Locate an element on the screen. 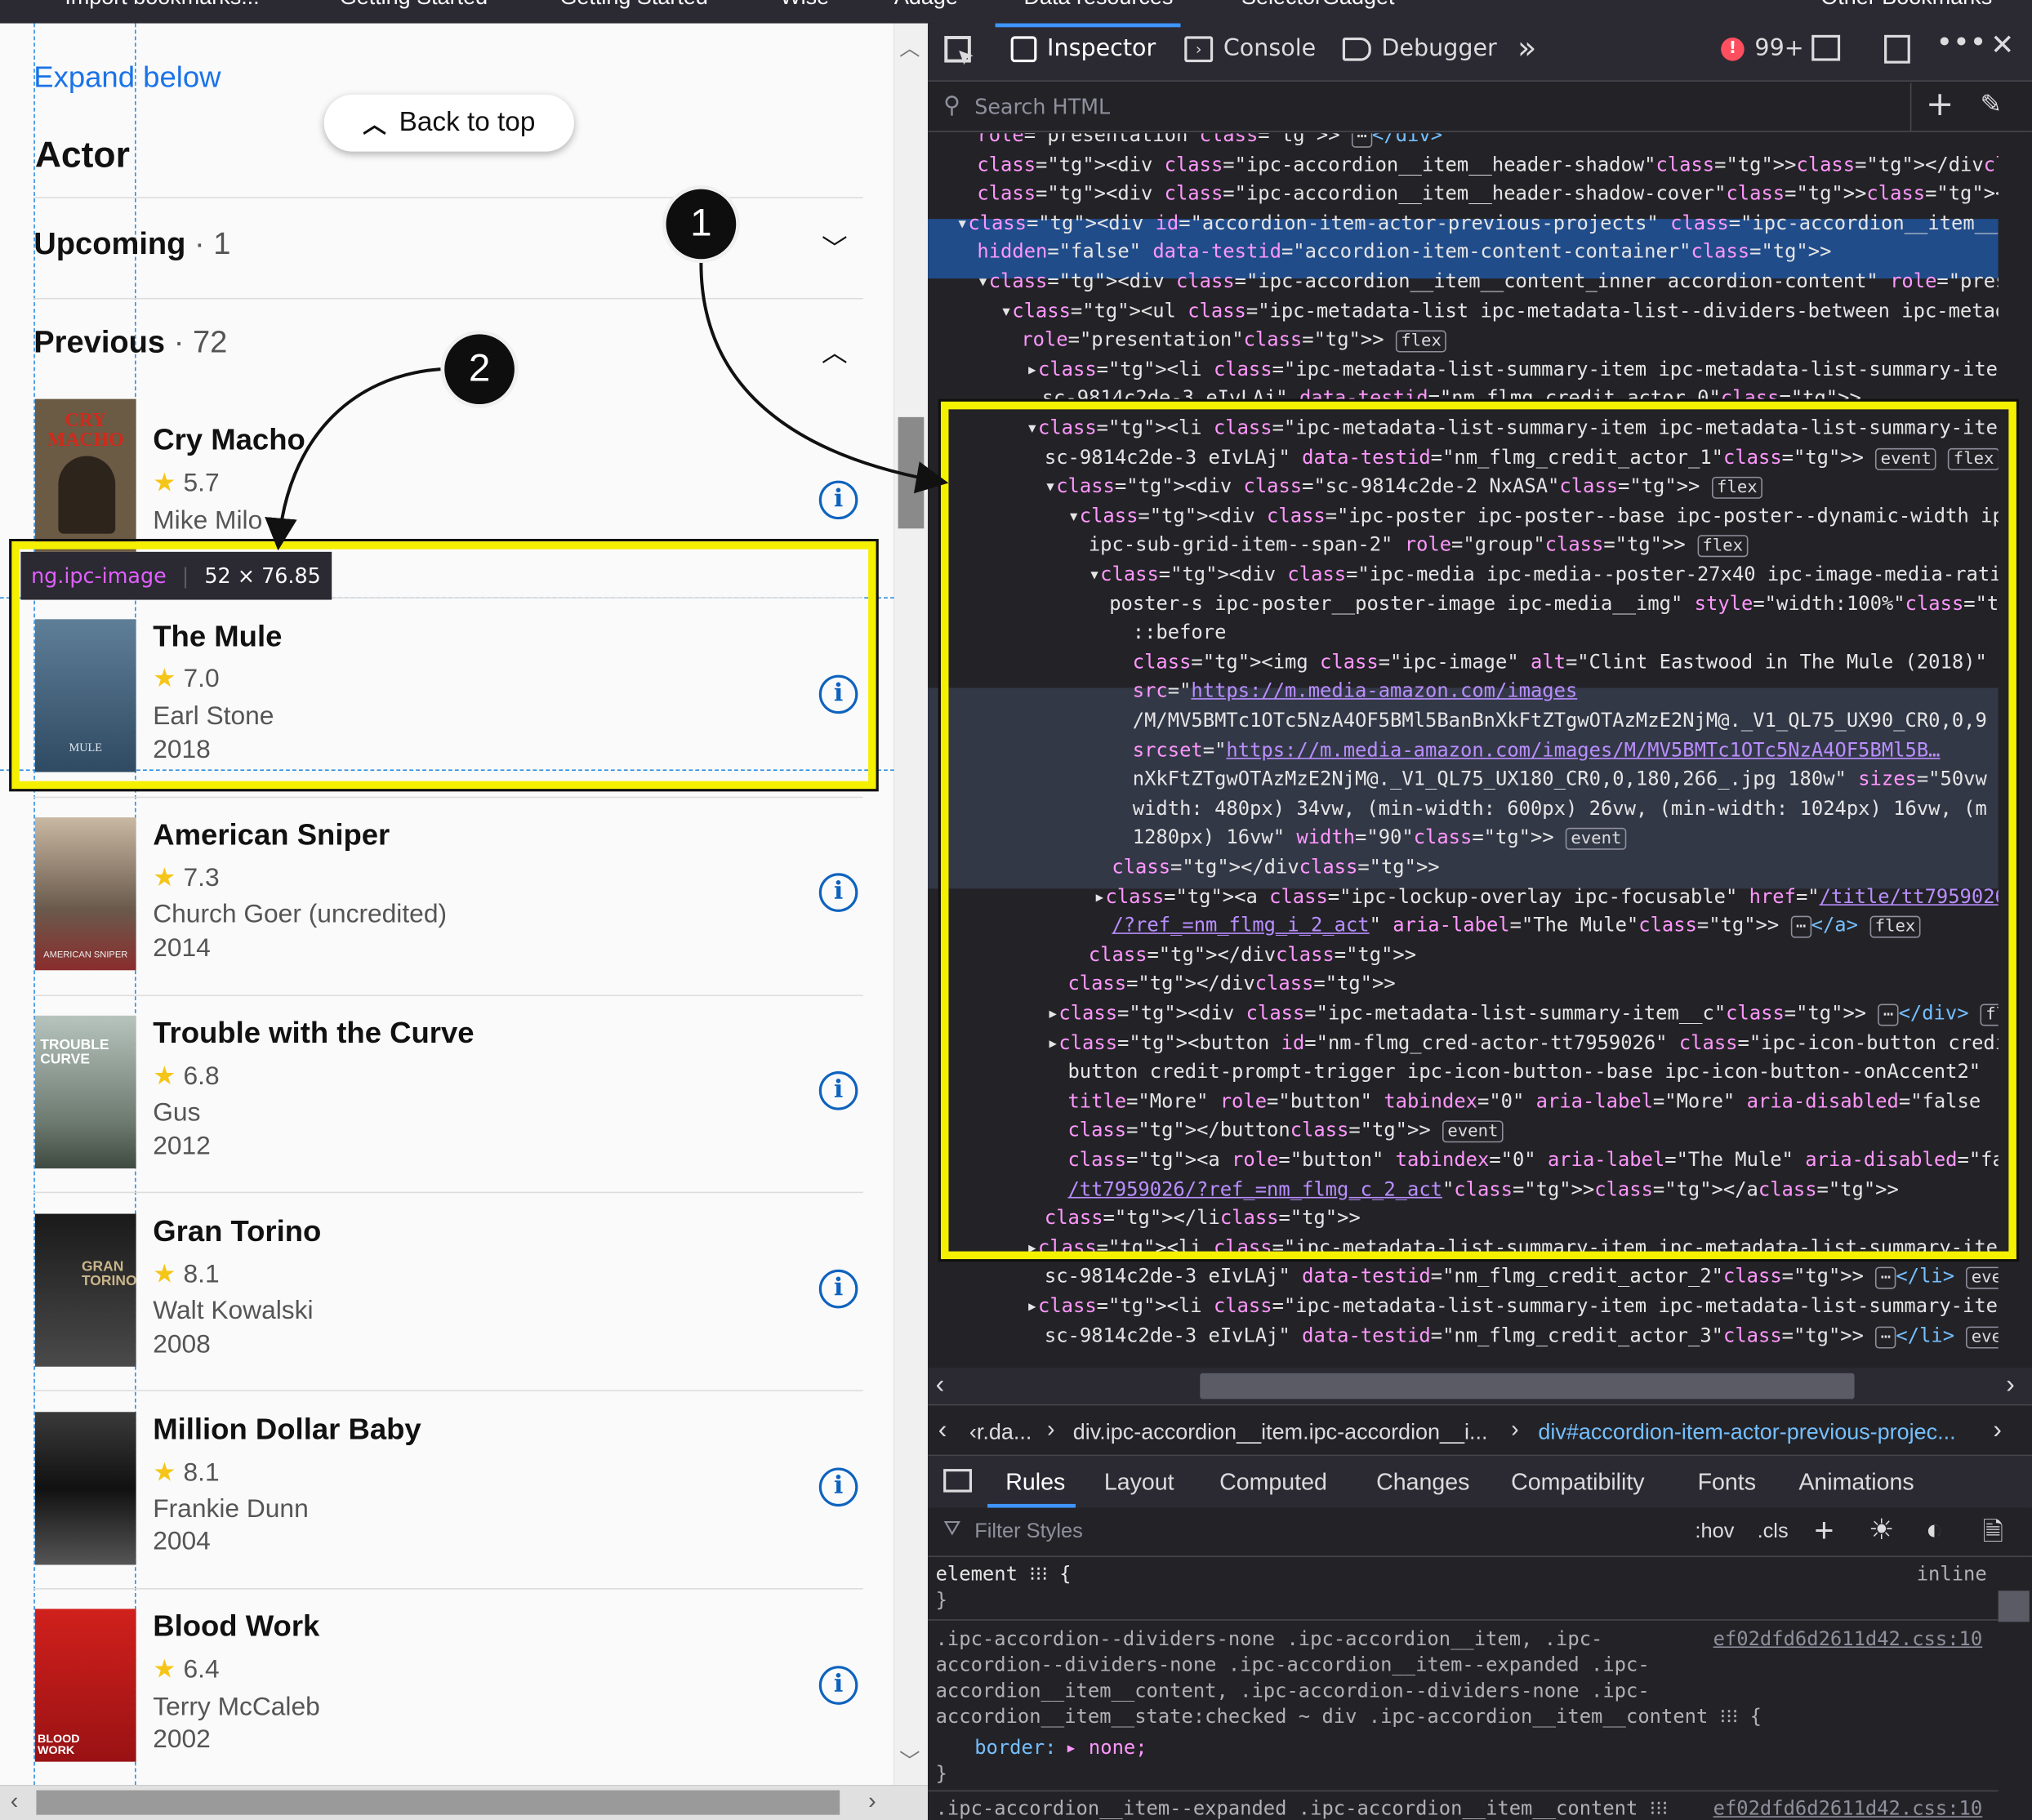 The width and height of the screenshot is (2032, 1820). credit-title: Blood Work is located at coordinates (236, 1627).